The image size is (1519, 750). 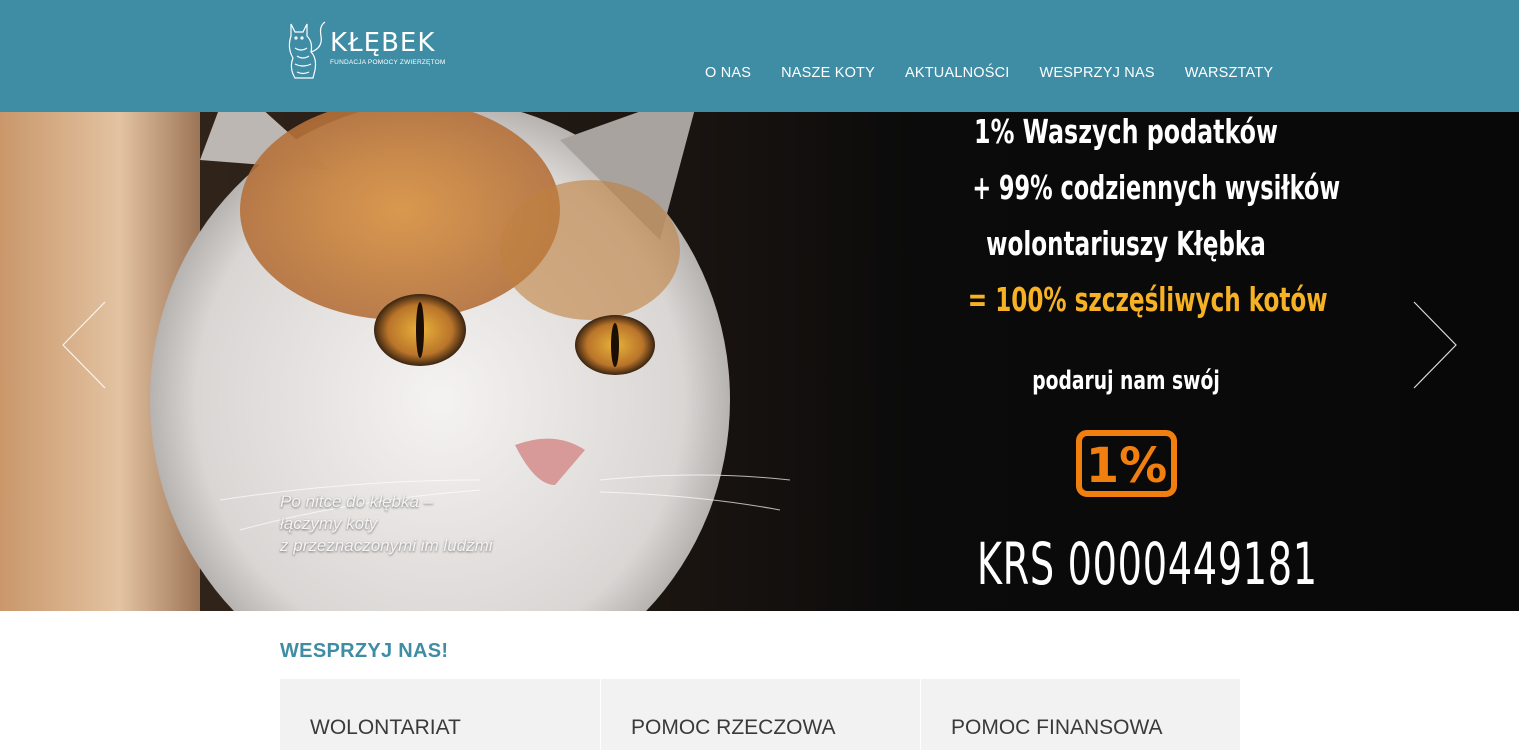 I want to click on chevron-right-icon, so click(x=1435, y=345).